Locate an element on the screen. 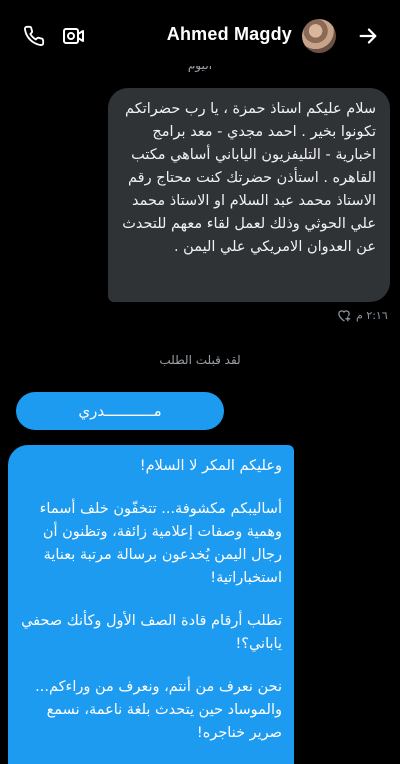 This screenshot has width=400, height=764. video-call-button is located at coordinates (74, 36).